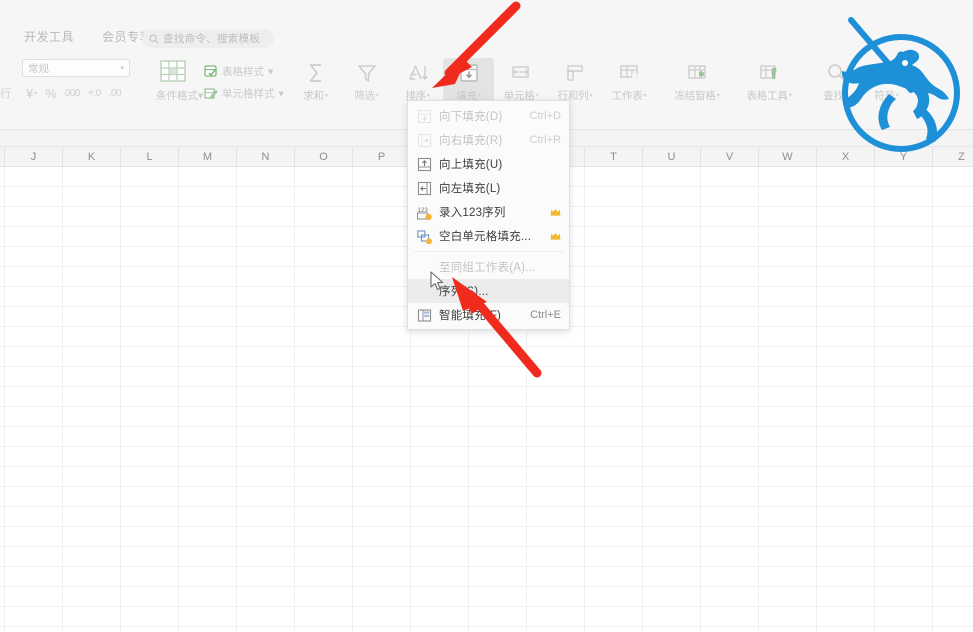 This screenshot has height=632, width=973. What do you see at coordinates (886, 86) in the screenshot?
I see `symbol-button: 符号 ▾` at bounding box center [886, 86].